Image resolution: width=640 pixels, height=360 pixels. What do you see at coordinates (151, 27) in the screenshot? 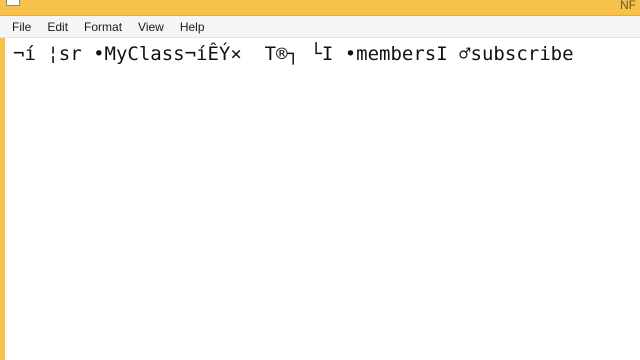
I see `menu-view: View` at bounding box center [151, 27].